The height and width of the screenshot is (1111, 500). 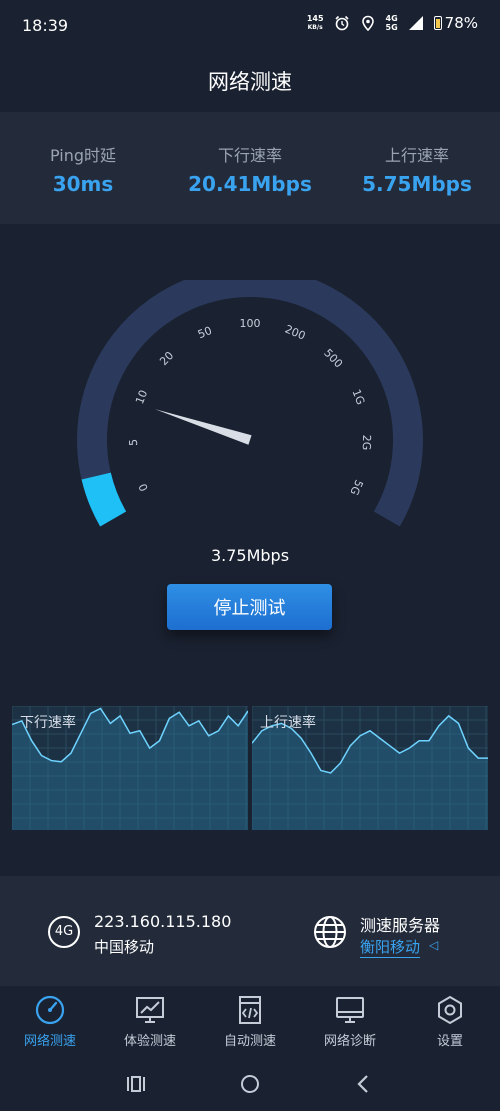 What do you see at coordinates (350, 1010) in the screenshot?
I see `monitor-icon` at bounding box center [350, 1010].